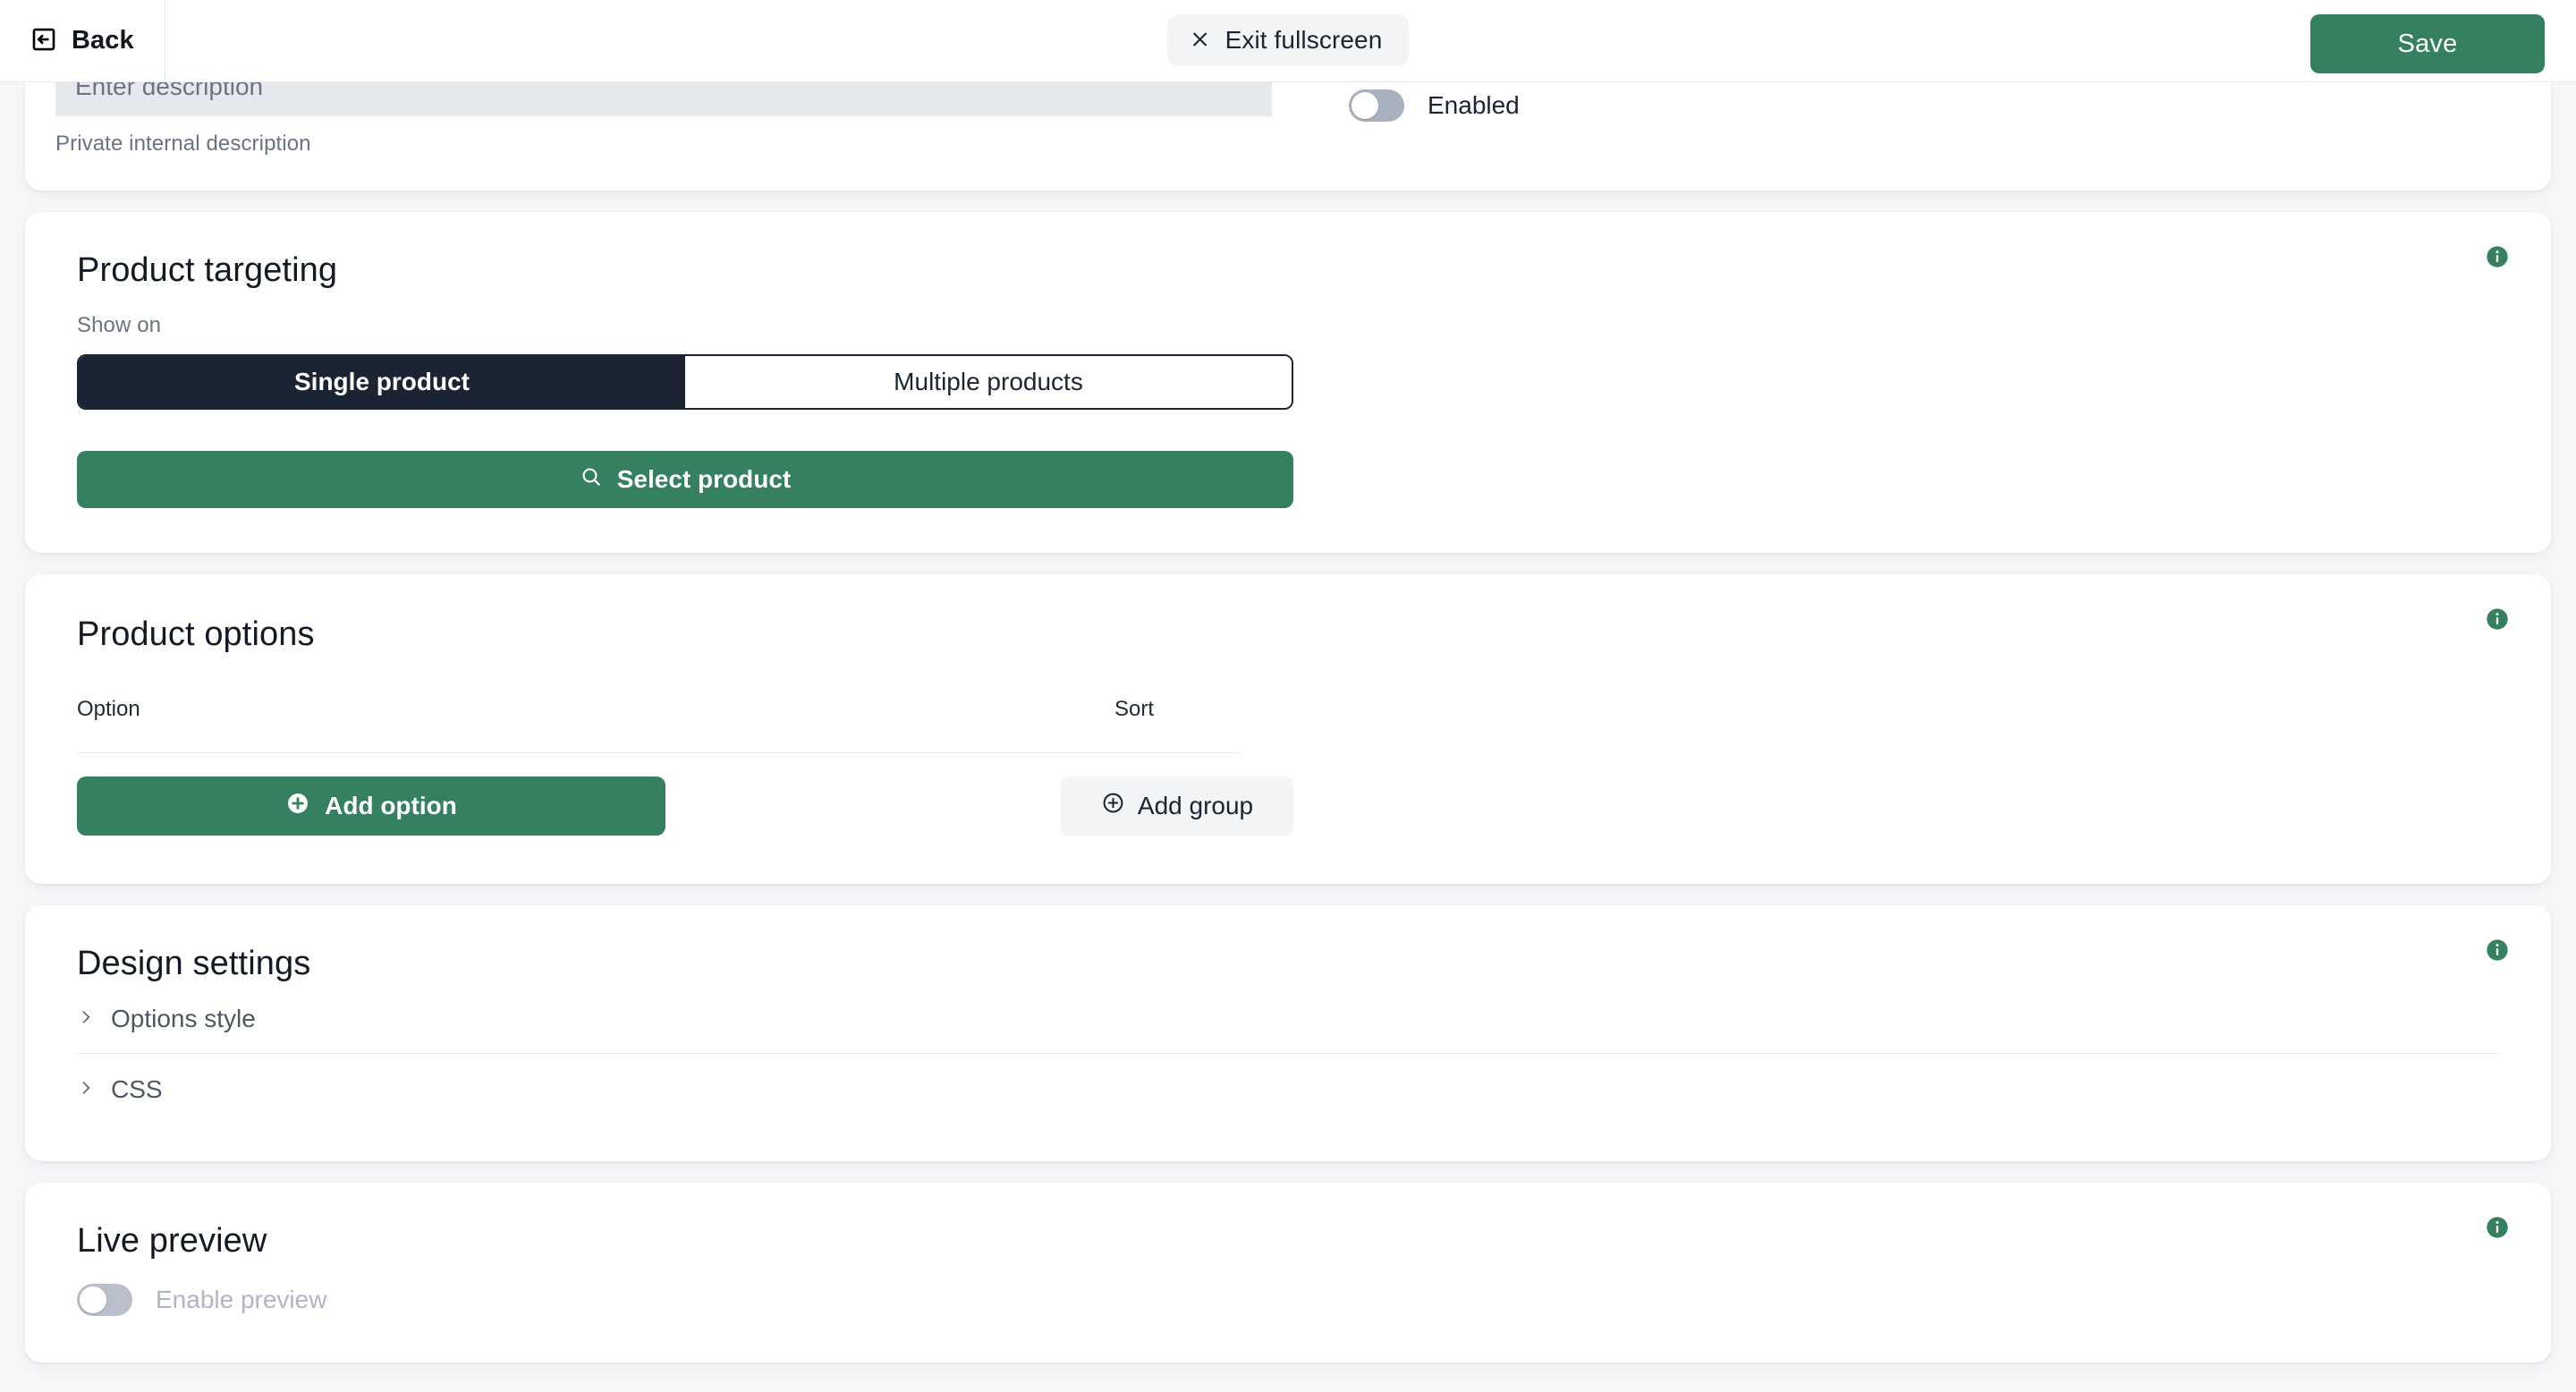 The image size is (2576, 1392). I want to click on back-button: Back, so click(82, 41).